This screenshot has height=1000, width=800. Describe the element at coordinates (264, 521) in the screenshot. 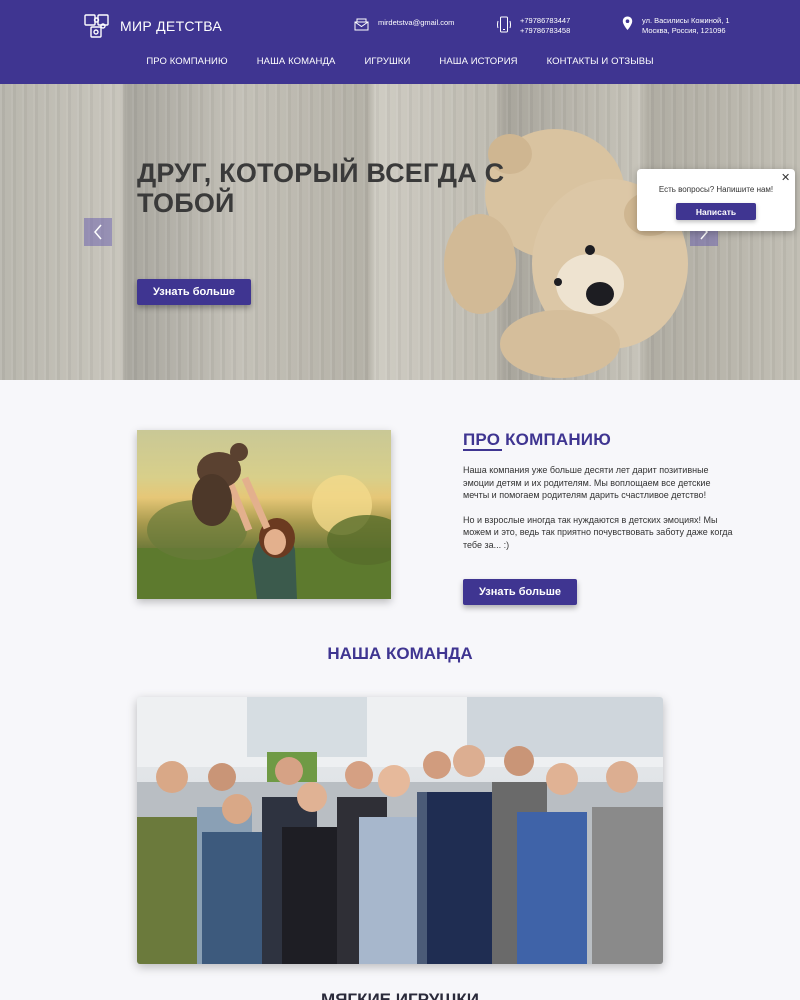

I see `girl-with-teddy-image` at that location.